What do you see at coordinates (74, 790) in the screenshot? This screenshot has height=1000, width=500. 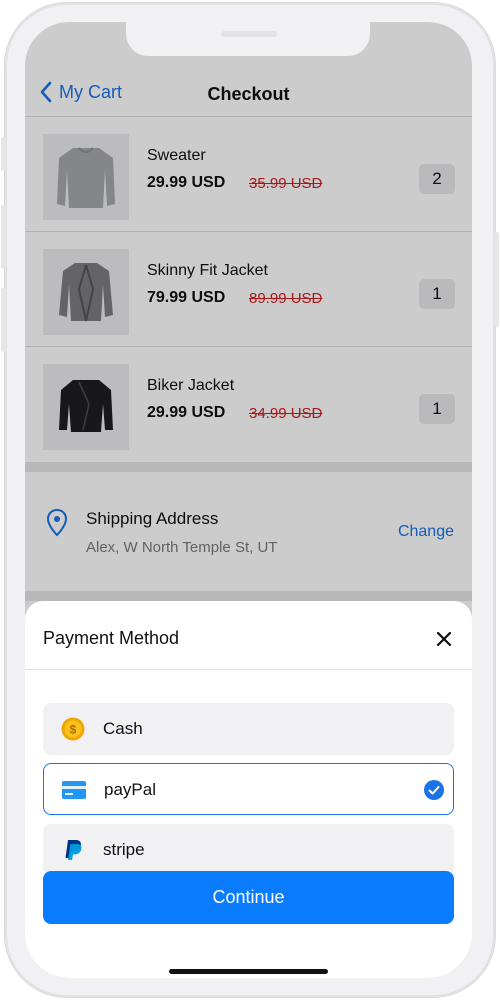 I see `card-icon` at bounding box center [74, 790].